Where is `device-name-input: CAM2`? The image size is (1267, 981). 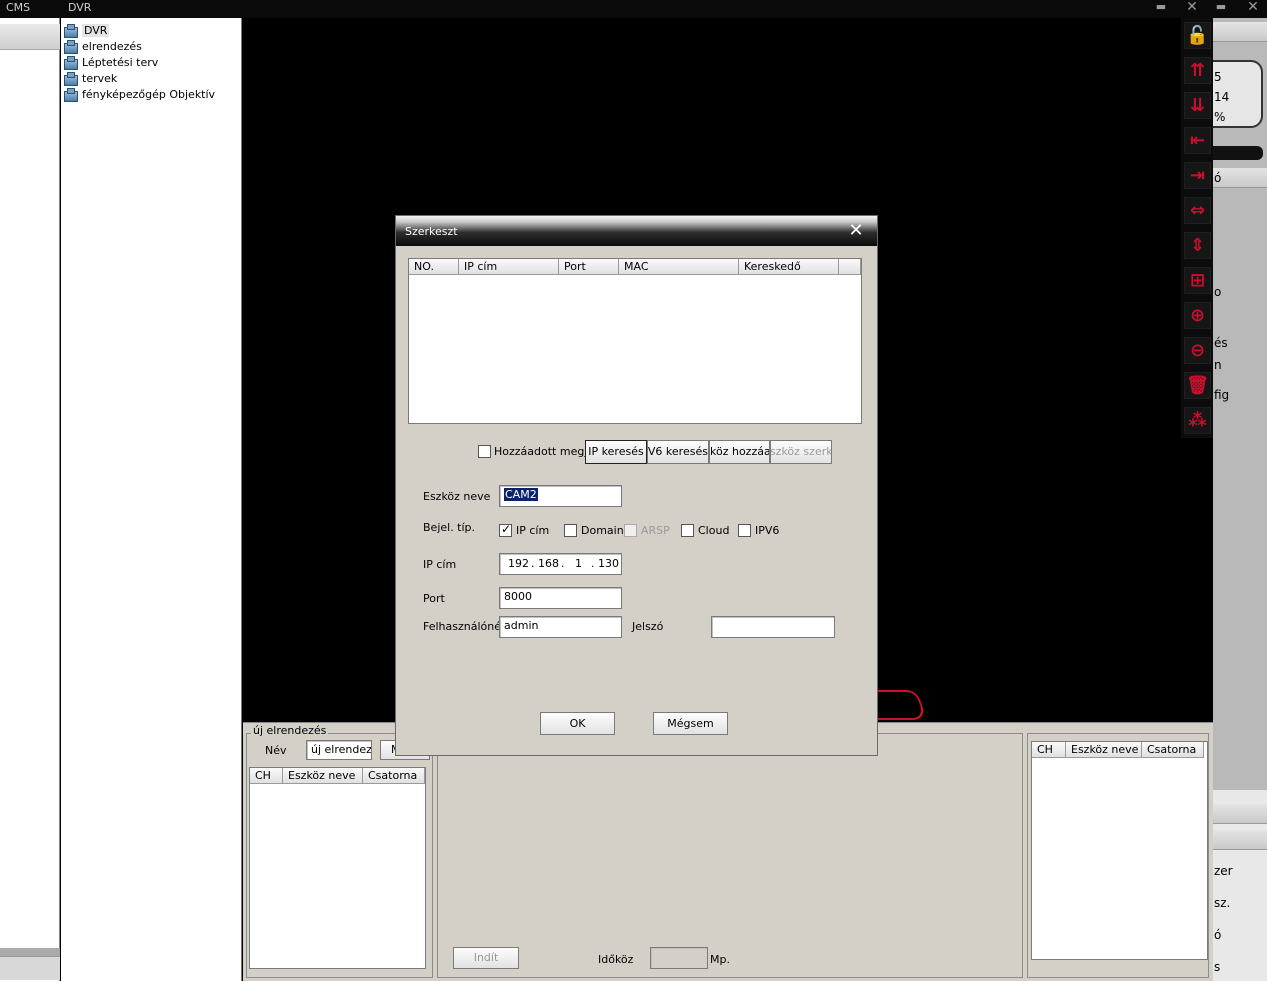 device-name-input: CAM2 is located at coordinates (560, 496).